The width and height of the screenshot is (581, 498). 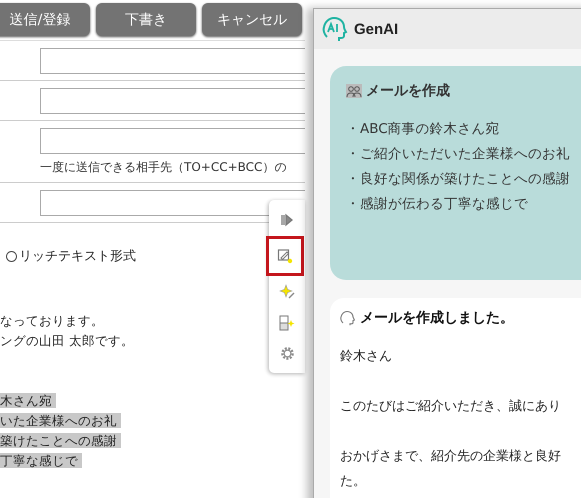 I want to click on request-item: ・良好な関係が築けたことへの感謝, so click(x=458, y=179).